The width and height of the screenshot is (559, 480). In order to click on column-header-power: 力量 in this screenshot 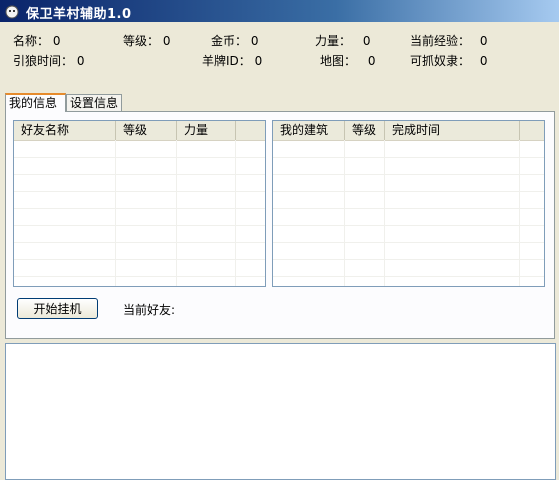, I will do `click(206, 130)`.